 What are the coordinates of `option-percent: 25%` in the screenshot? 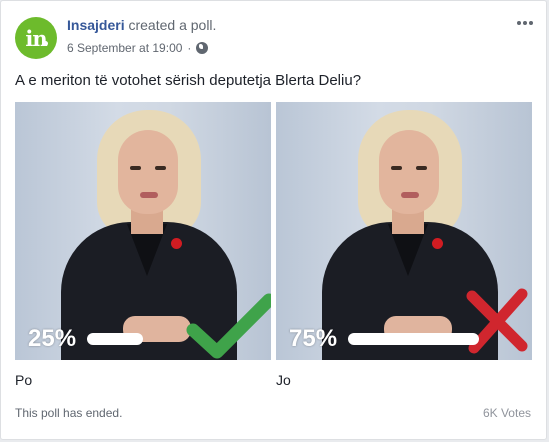 It's located at (52, 338).